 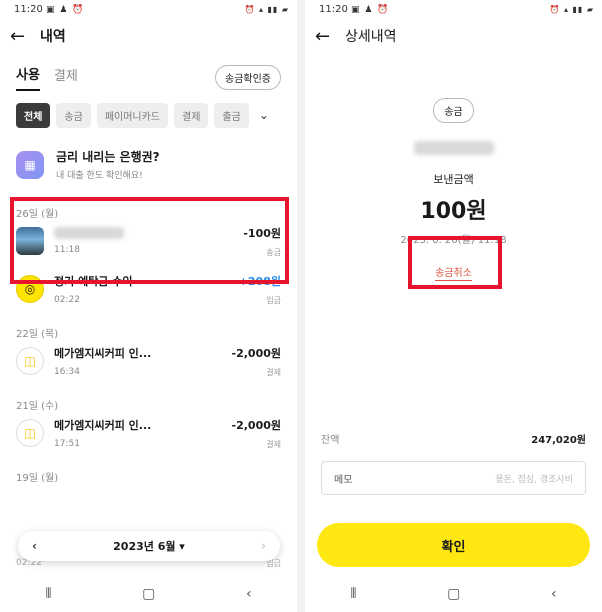 I want to click on list-item: ◫ 메가엠지씨커피 인... 16:34 -2,000원 결제, so click(x=148, y=361).